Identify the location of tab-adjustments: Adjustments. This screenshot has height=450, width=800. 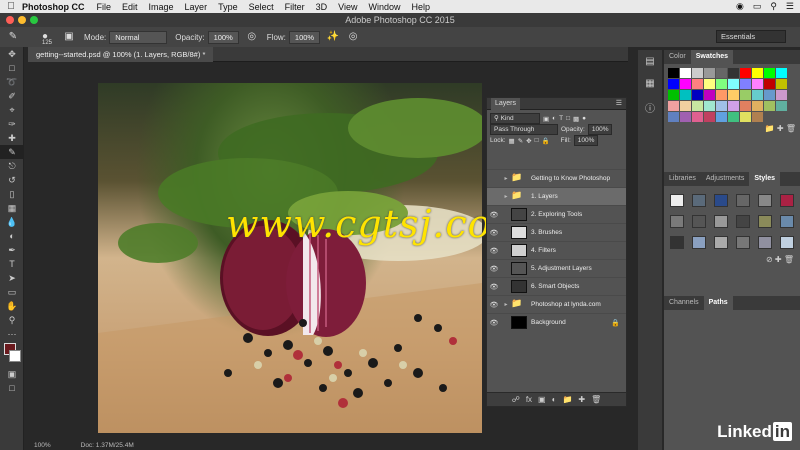
(725, 179).